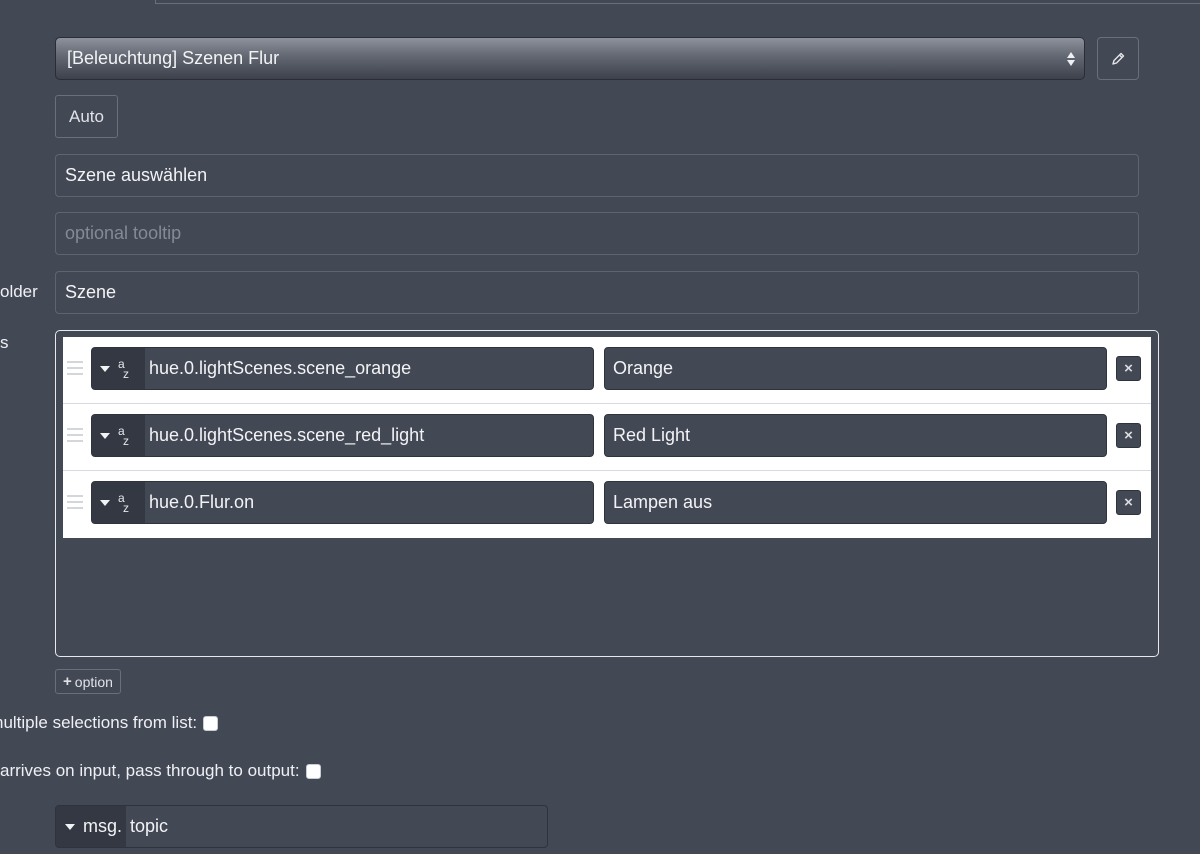 This screenshot has height=854, width=1200. I want to click on multiple-selections-row: nultiple selections from list:, so click(109, 723).